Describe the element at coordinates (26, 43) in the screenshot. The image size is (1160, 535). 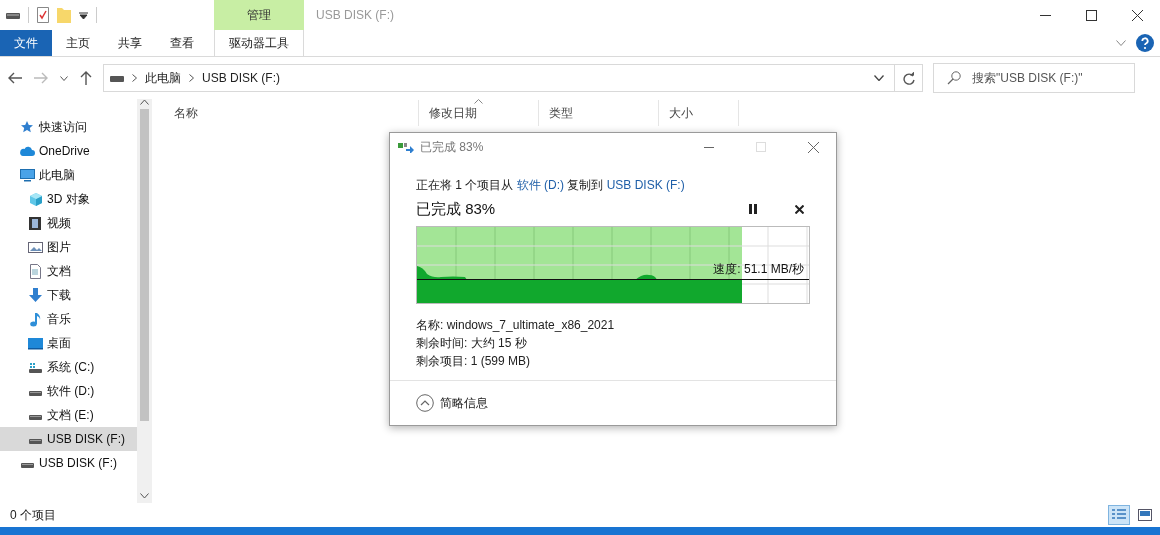
I see `file-menu-button: 文件` at that location.